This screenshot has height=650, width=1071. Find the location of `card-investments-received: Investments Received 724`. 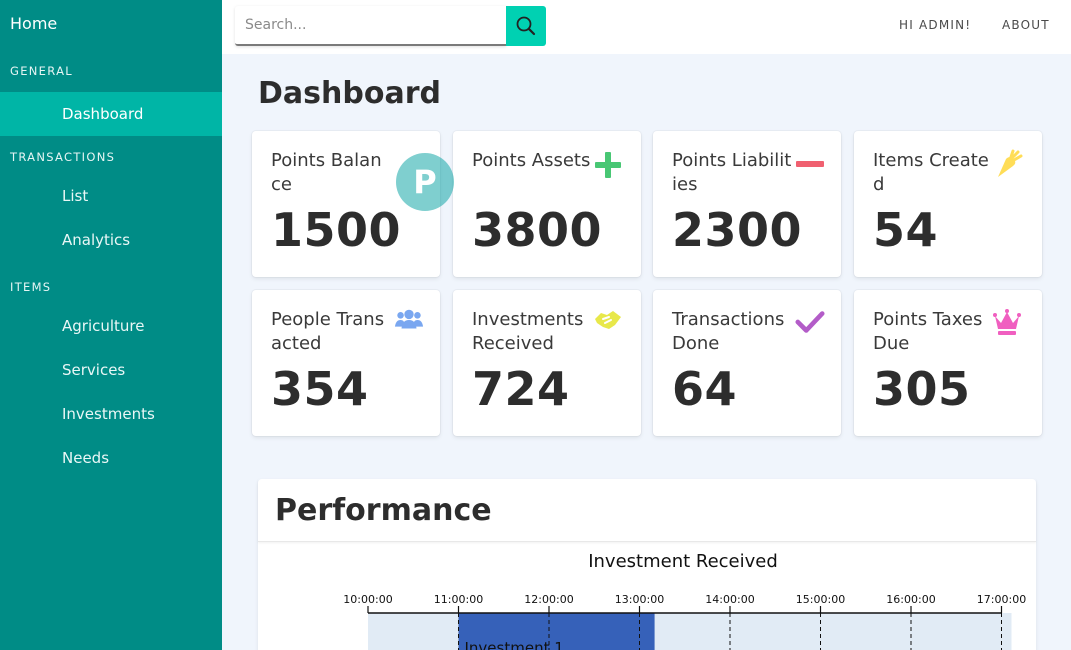

card-investments-received: Investments Received 724 is located at coordinates (547, 363).